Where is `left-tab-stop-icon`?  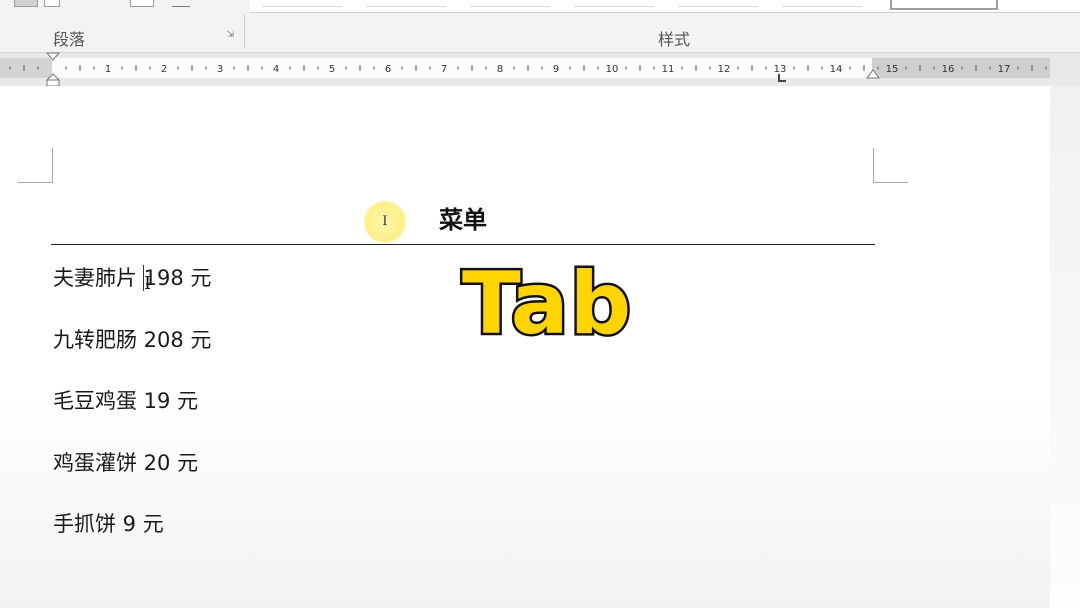 left-tab-stop-icon is located at coordinates (782, 78).